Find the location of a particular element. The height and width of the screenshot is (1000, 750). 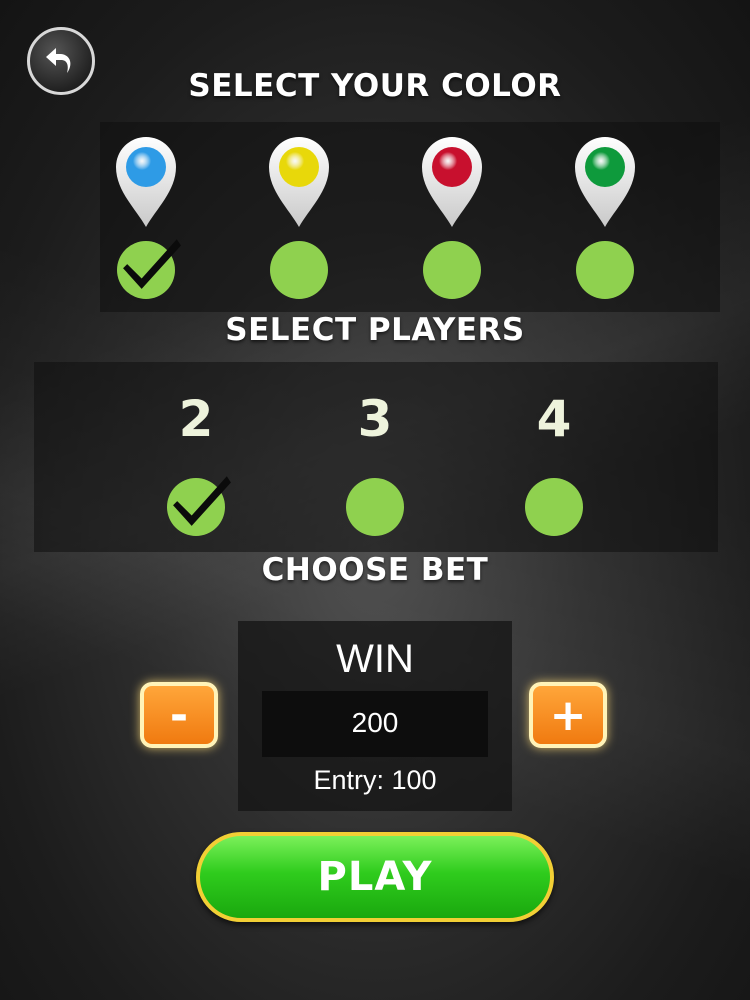

bet-panel: WIN 200 Entry: 100 is located at coordinates (375, 716).